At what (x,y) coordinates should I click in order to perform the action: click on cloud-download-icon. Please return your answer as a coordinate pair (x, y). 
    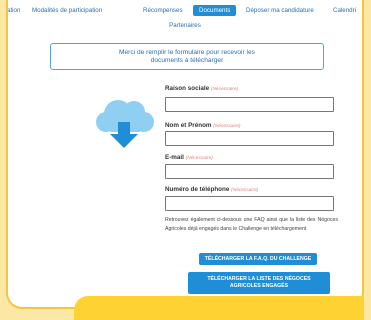
    Looking at the image, I should click on (125, 124).